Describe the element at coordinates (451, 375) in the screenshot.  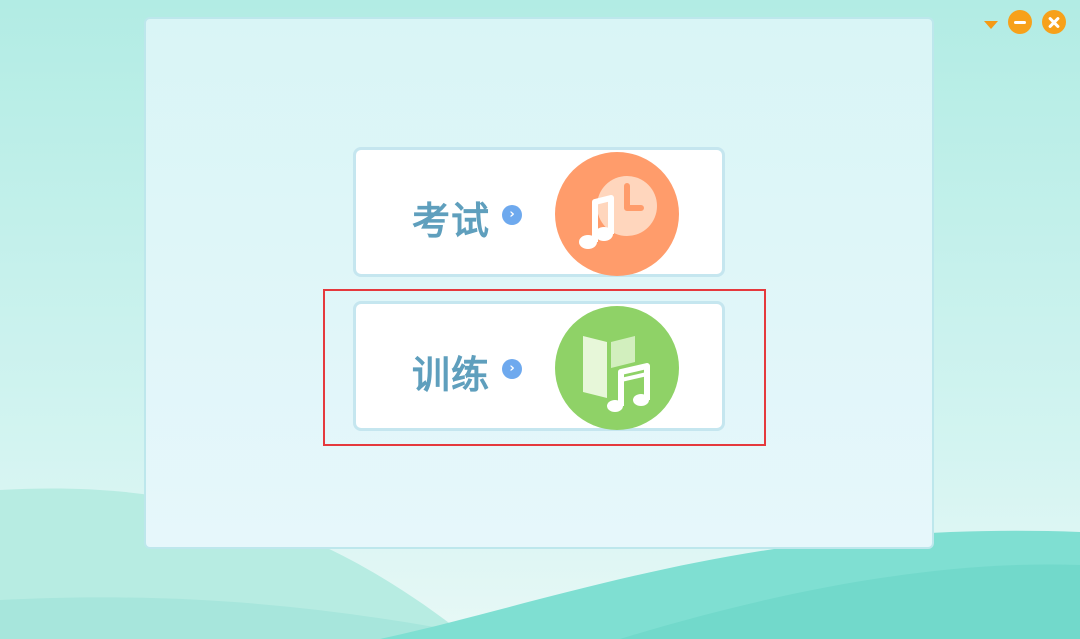
I see `training-label: 训练` at that location.